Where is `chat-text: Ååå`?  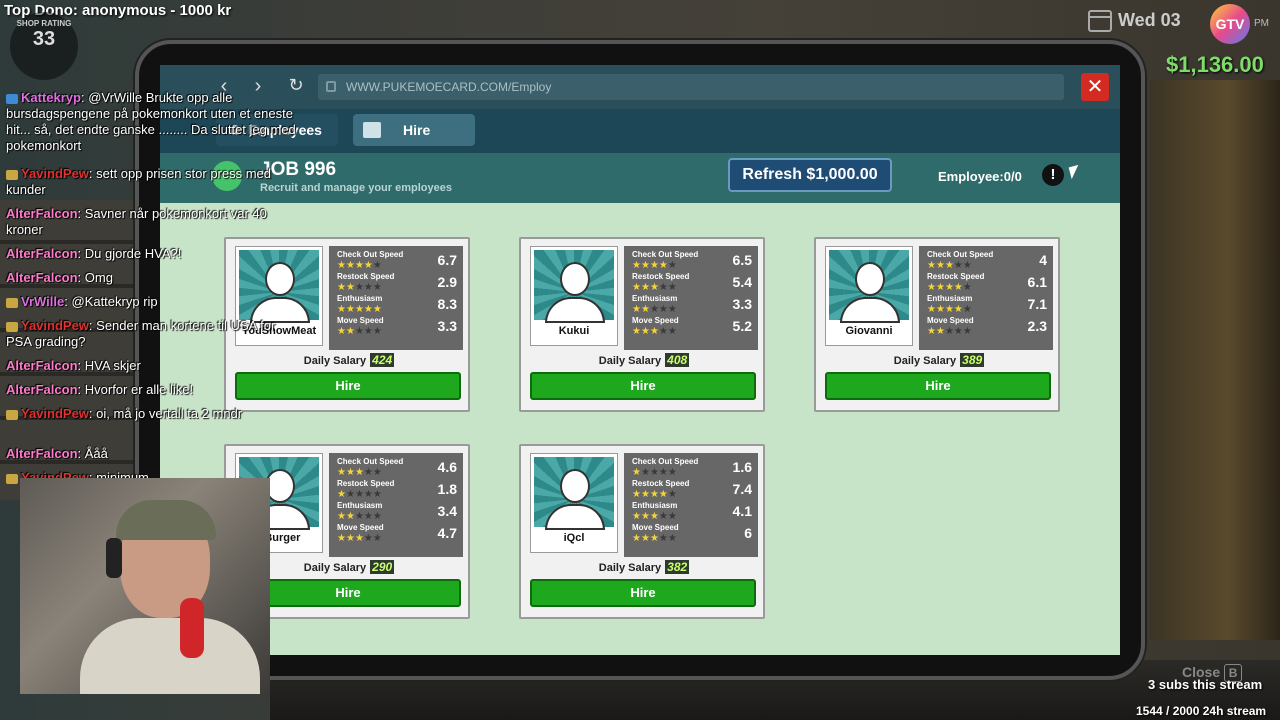
chat-text: Ååå is located at coordinates (96, 453).